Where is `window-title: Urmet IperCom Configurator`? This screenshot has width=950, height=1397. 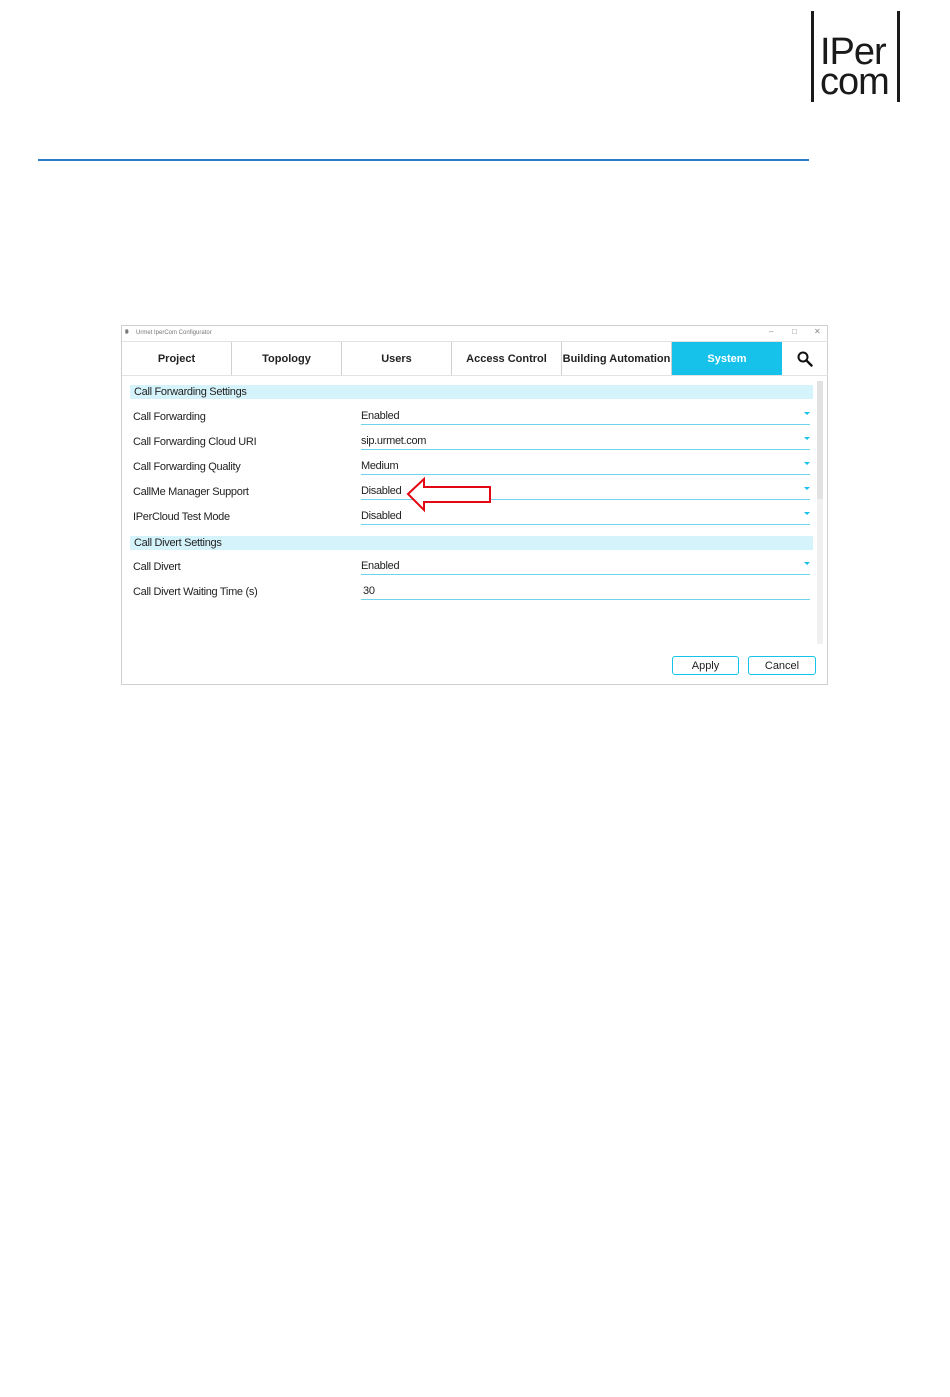
window-title: Urmet IperCom Configurator is located at coordinates (174, 333).